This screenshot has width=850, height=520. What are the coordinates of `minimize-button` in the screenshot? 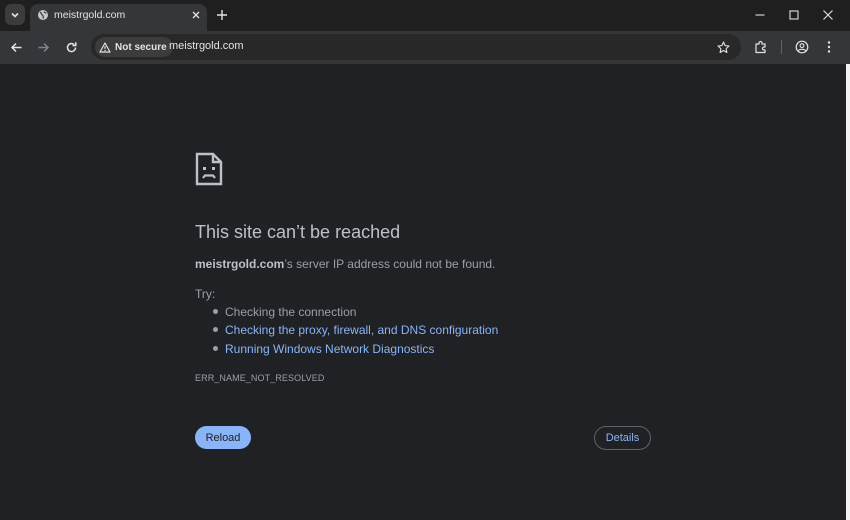 It's located at (760, 15).